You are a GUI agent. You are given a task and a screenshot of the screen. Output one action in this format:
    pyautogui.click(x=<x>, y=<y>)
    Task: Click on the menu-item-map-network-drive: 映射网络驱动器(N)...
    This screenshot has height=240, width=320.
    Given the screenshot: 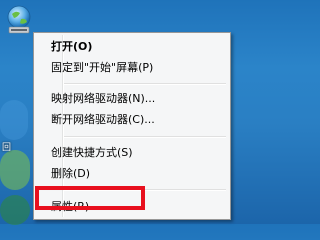 What is the action you would take?
    pyautogui.click(x=132, y=99)
    